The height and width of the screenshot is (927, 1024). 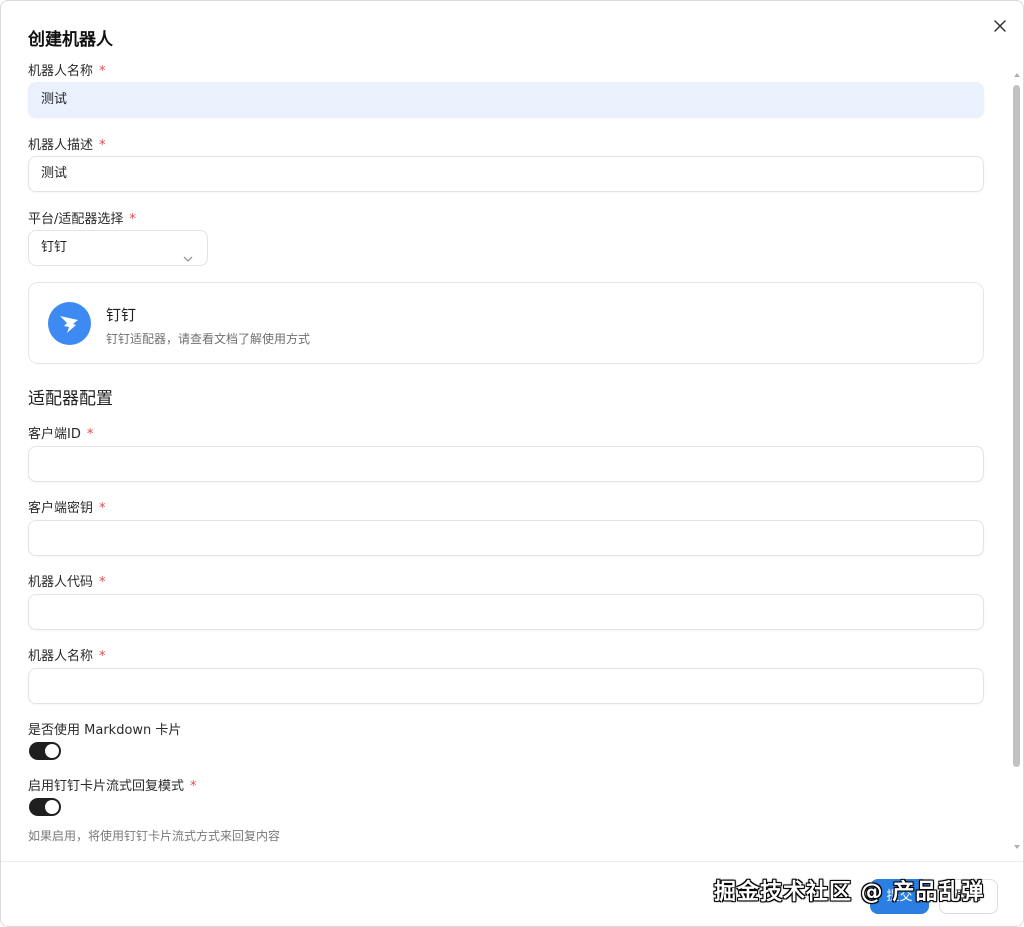 I want to click on vertical-scrollbar, so click(x=1016, y=462).